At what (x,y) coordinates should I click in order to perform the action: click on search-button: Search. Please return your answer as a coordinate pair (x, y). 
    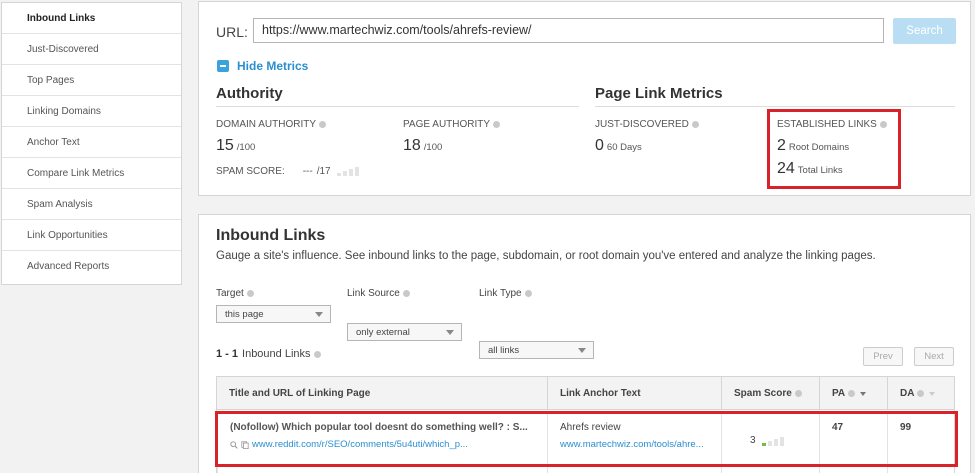
    Looking at the image, I should click on (924, 31).